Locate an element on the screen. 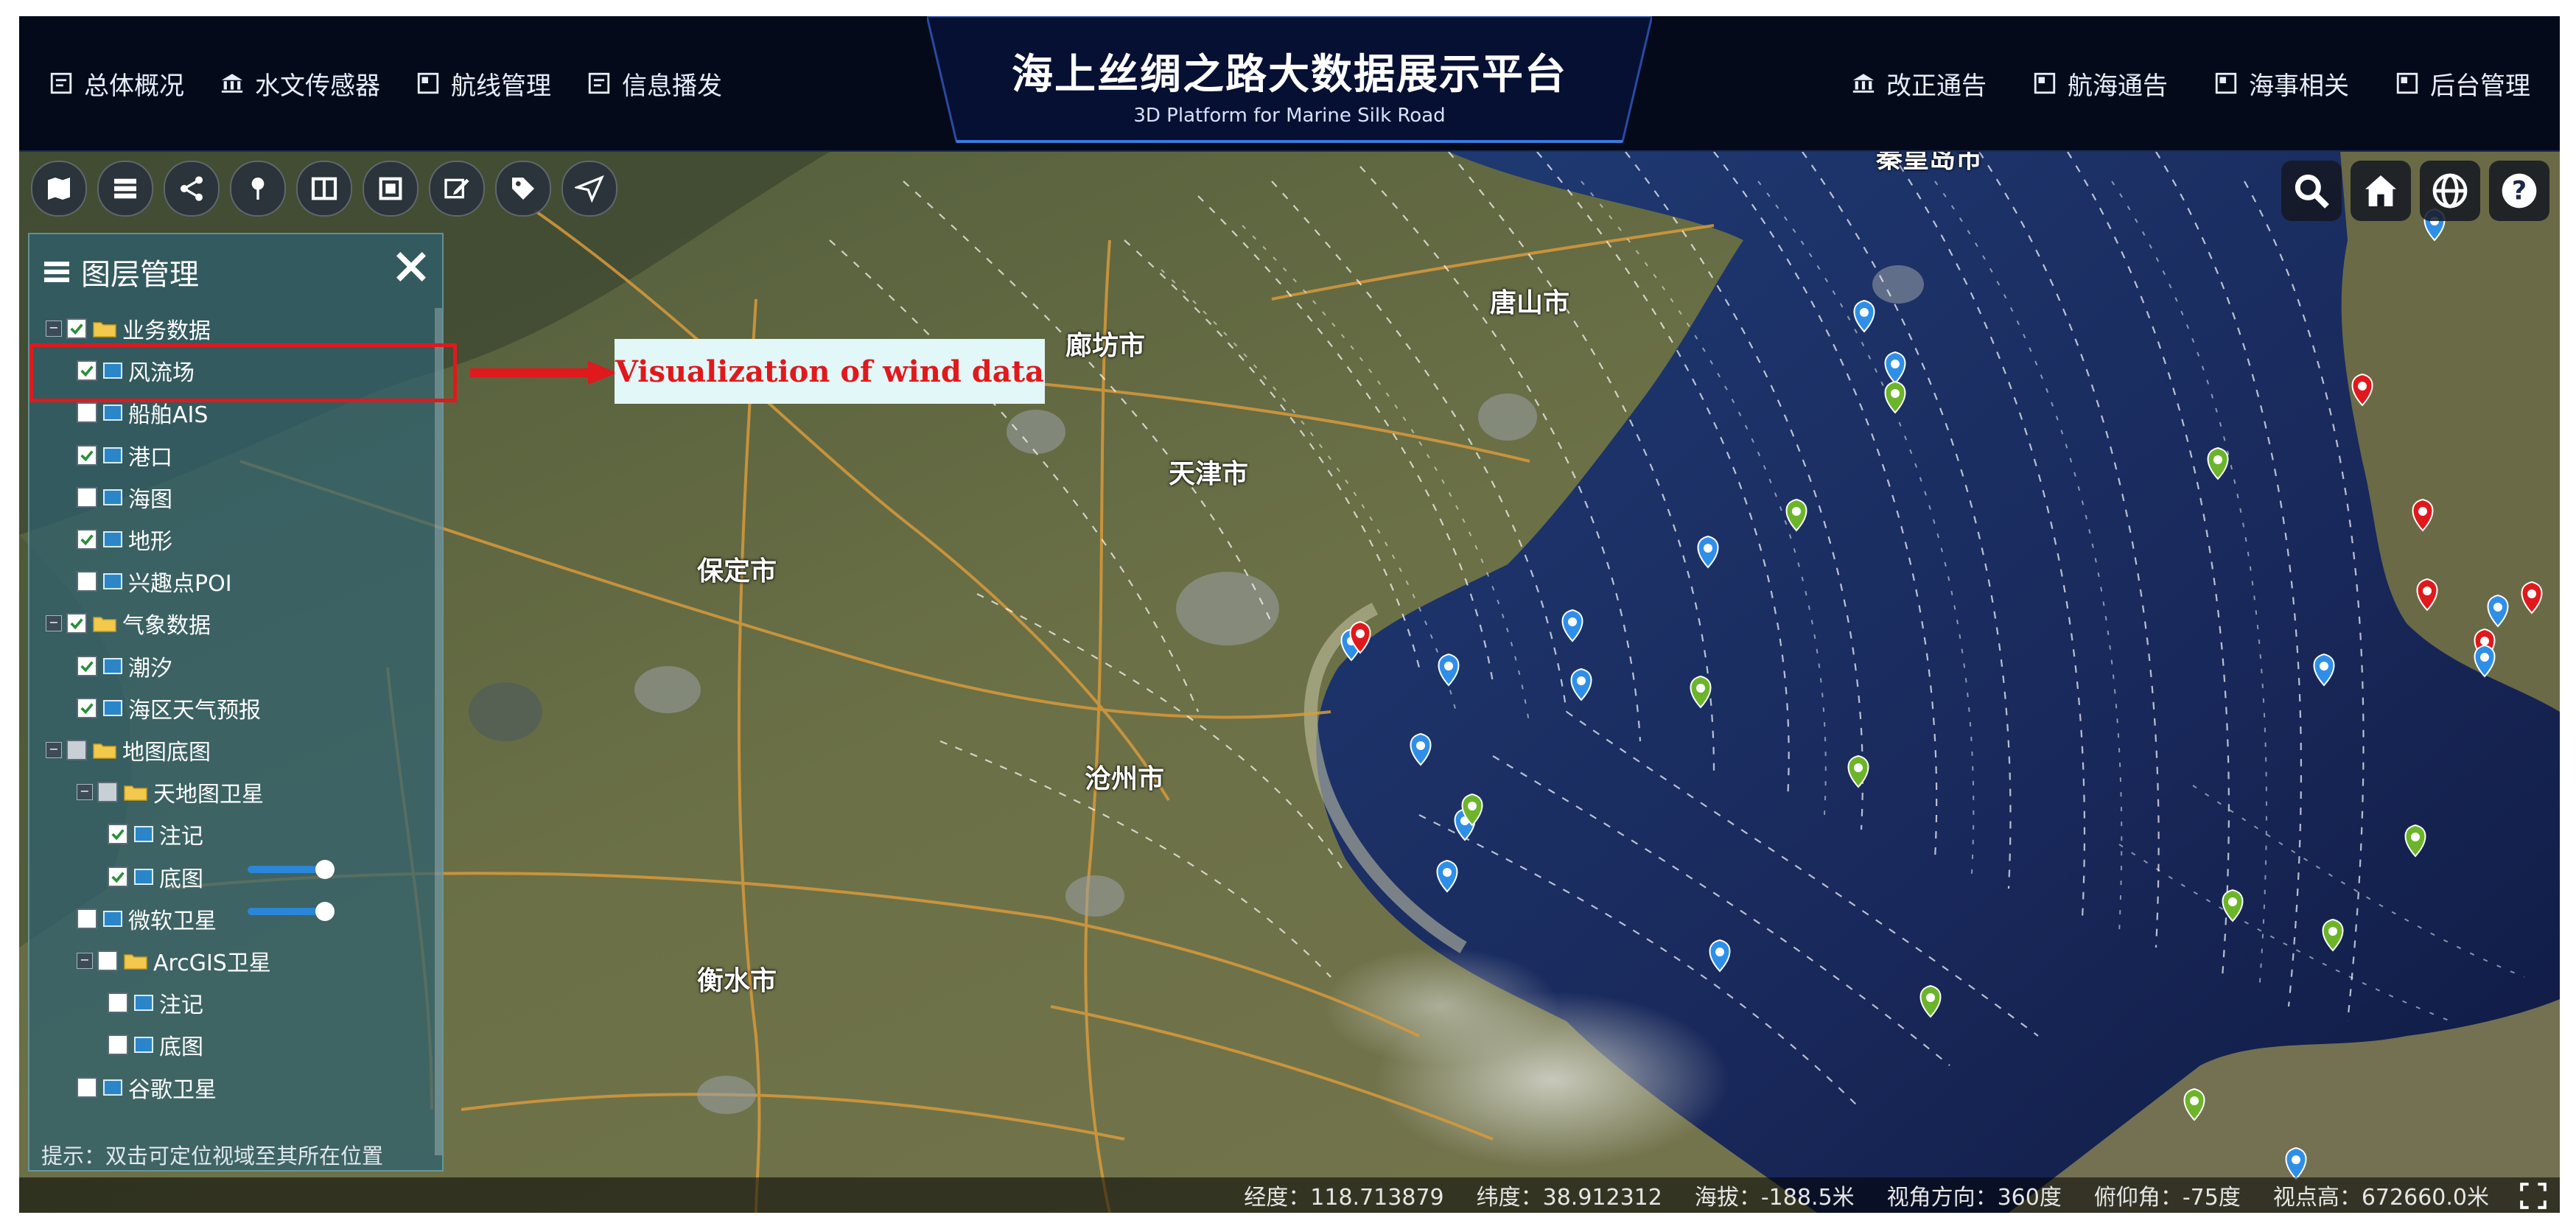 The width and height of the screenshot is (2576, 1229). nav-item-label: 水文传感器 is located at coordinates (317, 86).